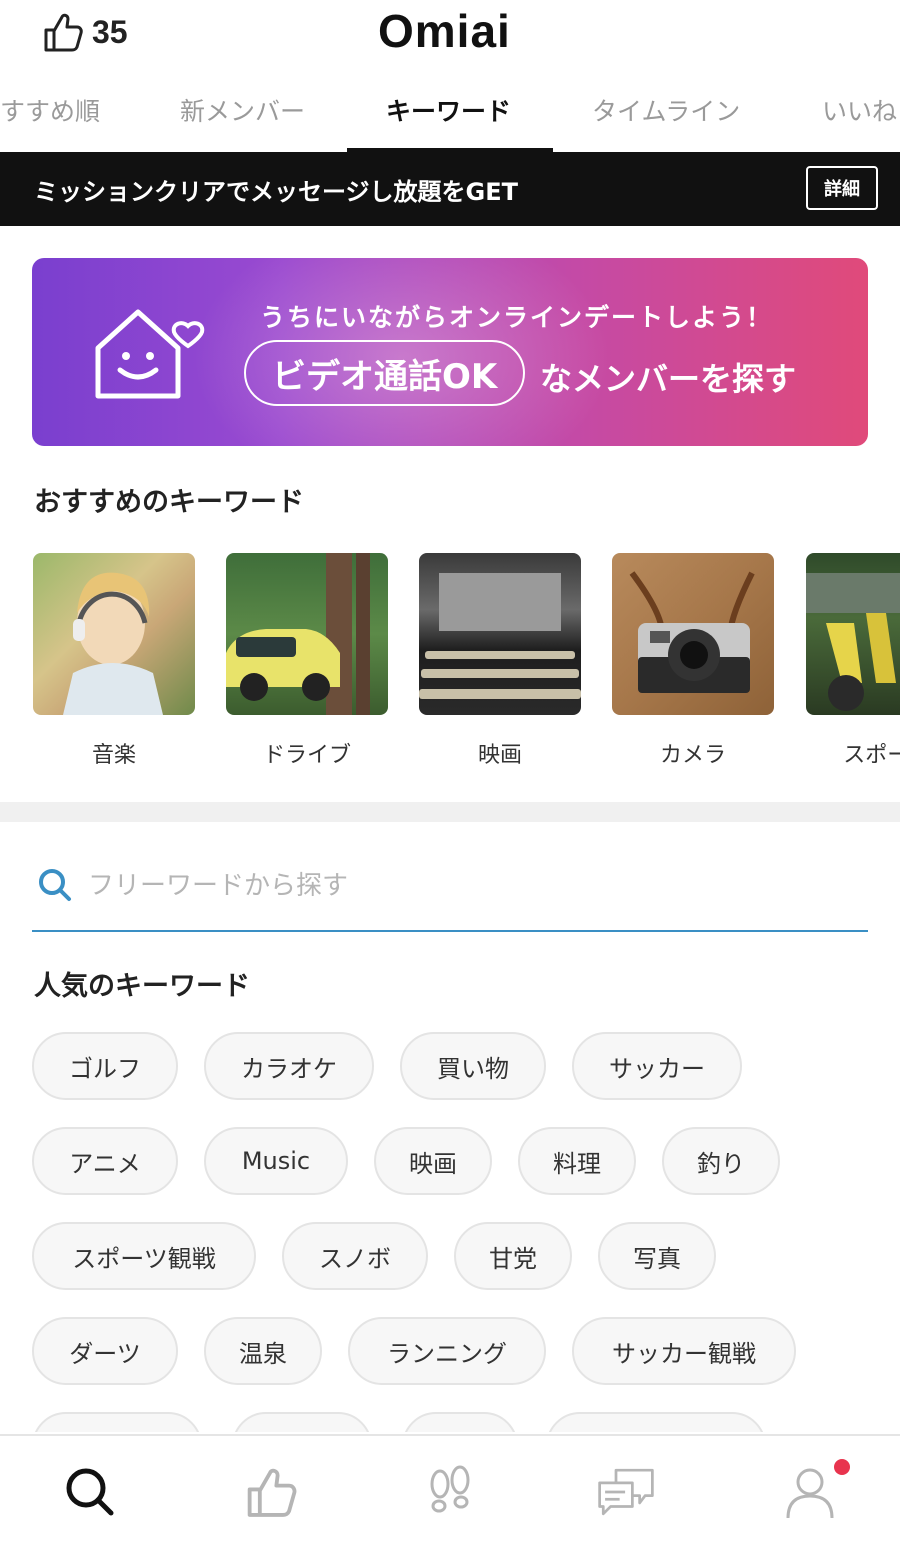 This screenshot has width=900, height=1541. Describe the element at coordinates (142, 986) in the screenshot. I see `popular-keywords-title: 人気のキーワード` at that location.